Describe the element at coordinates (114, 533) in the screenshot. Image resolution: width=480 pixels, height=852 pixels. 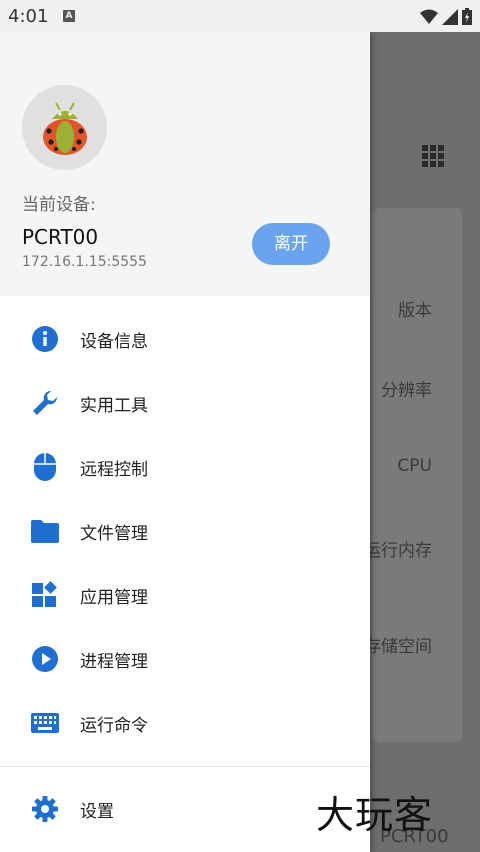
I see `menu-label-file-manager: 文件管理` at that location.